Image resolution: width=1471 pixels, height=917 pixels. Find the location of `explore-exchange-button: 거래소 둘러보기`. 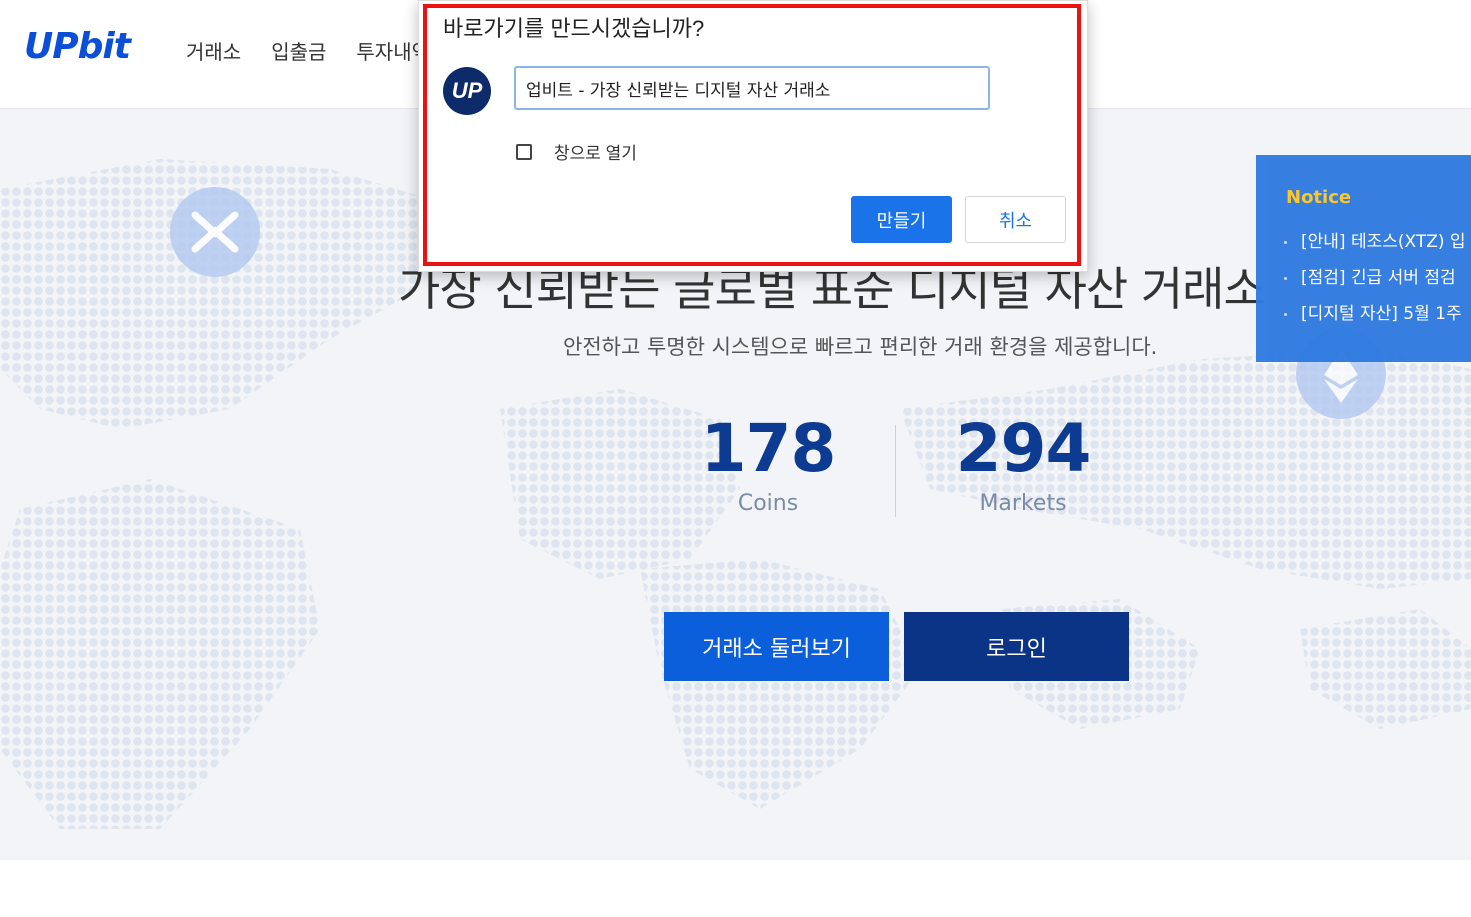

explore-exchange-button: 거래소 둘러보기 is located at coordinates (776, 646).